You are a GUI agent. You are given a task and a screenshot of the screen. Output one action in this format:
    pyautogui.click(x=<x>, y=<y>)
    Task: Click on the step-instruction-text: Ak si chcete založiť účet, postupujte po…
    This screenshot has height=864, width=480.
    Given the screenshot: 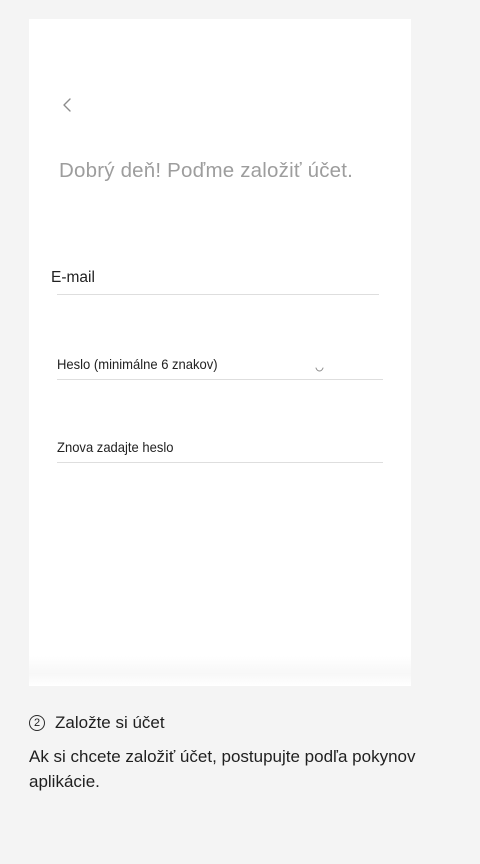 What is the action you would take?
    pyautogui.click(x=222, y=769)
    